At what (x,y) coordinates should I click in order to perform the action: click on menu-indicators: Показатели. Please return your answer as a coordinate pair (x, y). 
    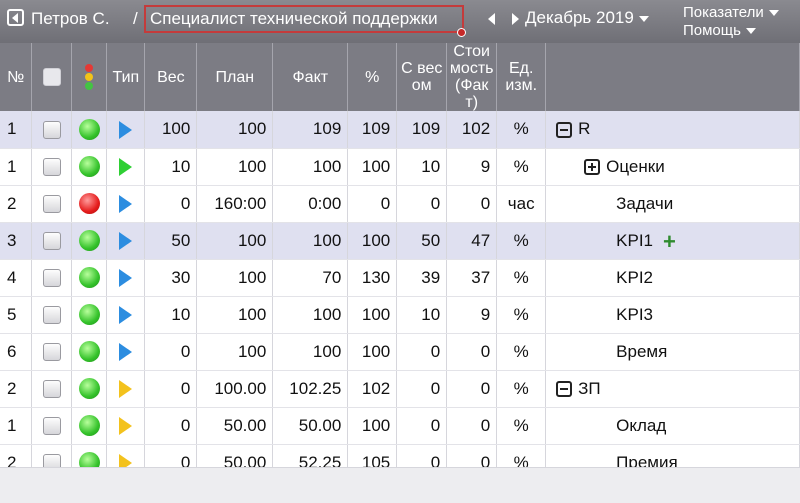
    Looking at the image, I should click on (731, 12).